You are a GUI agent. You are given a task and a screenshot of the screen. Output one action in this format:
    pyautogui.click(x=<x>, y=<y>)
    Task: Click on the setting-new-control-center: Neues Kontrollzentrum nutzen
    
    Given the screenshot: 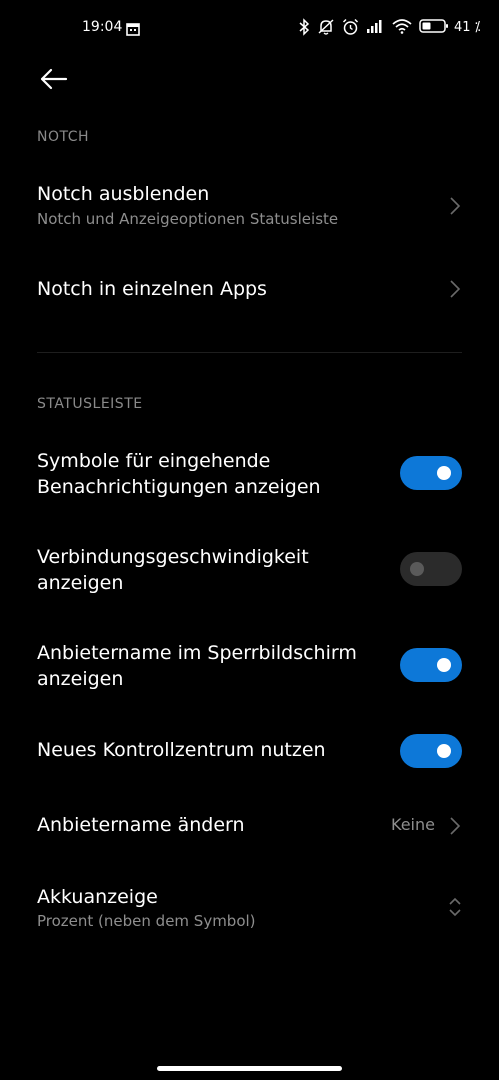 What is the action you would take?
    pyautogui.click(x=249, y=752)
    